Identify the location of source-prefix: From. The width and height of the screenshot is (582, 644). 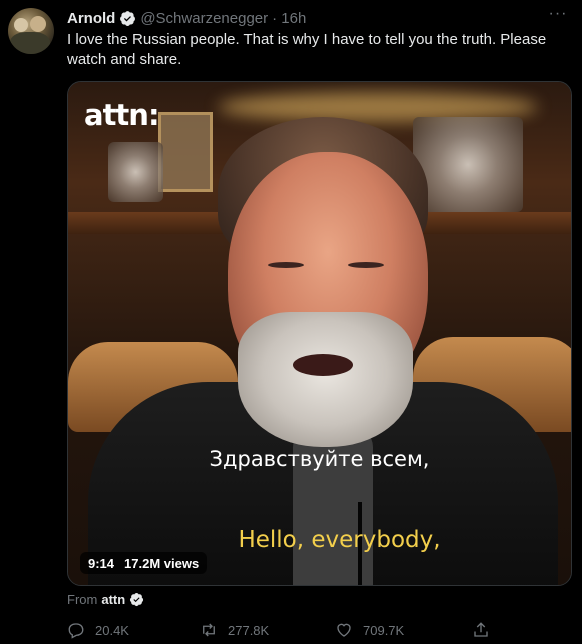
(82, 599).